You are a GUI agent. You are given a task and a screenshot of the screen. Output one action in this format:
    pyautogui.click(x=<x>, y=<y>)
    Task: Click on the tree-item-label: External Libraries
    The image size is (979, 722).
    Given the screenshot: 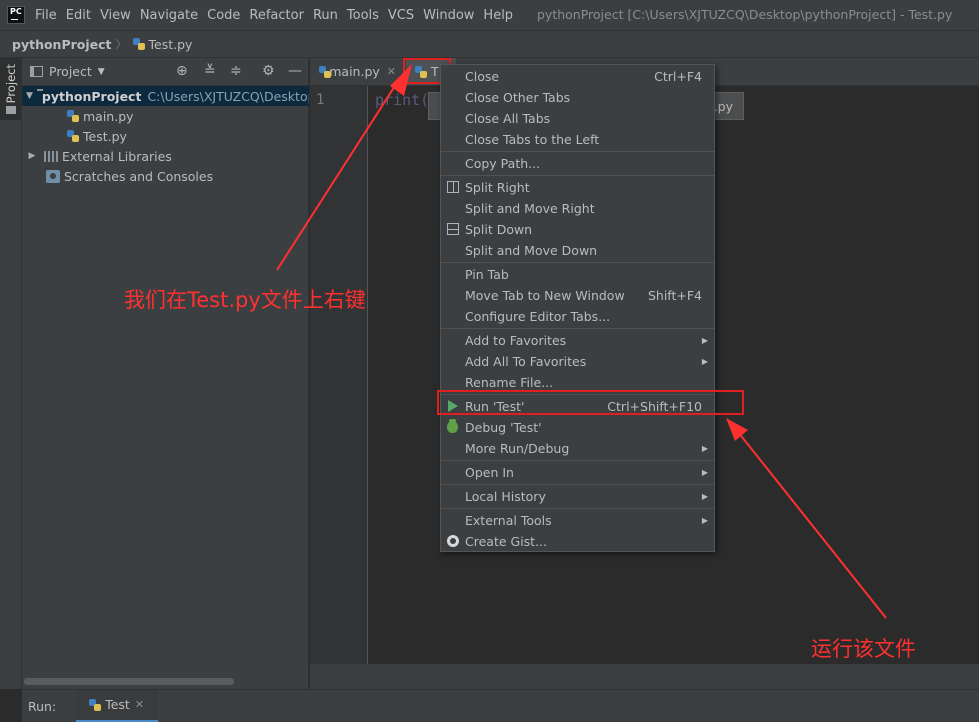 What is the action you would take?
    pyautogui.click(x=117, y=156)
    